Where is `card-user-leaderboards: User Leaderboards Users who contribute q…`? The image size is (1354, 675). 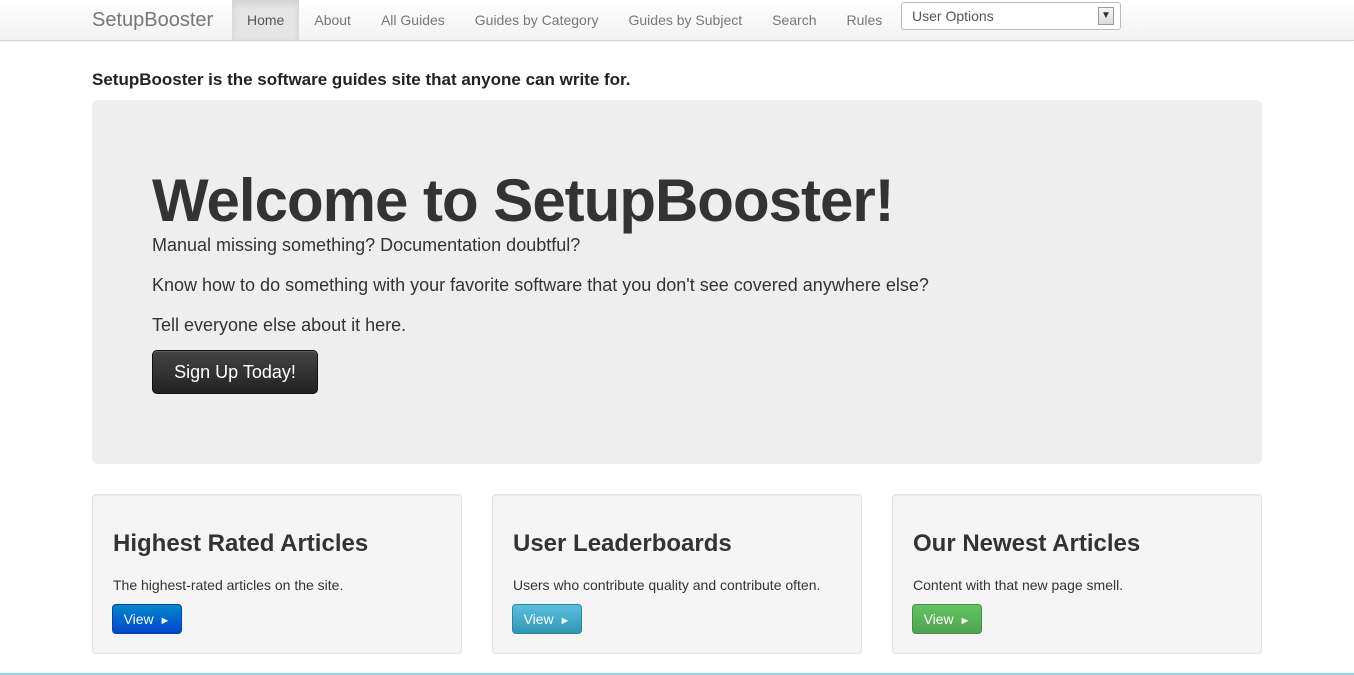 card-user-leaderboards: User Leaderboards Users who contribute q… is located at coordinates (677, 574).